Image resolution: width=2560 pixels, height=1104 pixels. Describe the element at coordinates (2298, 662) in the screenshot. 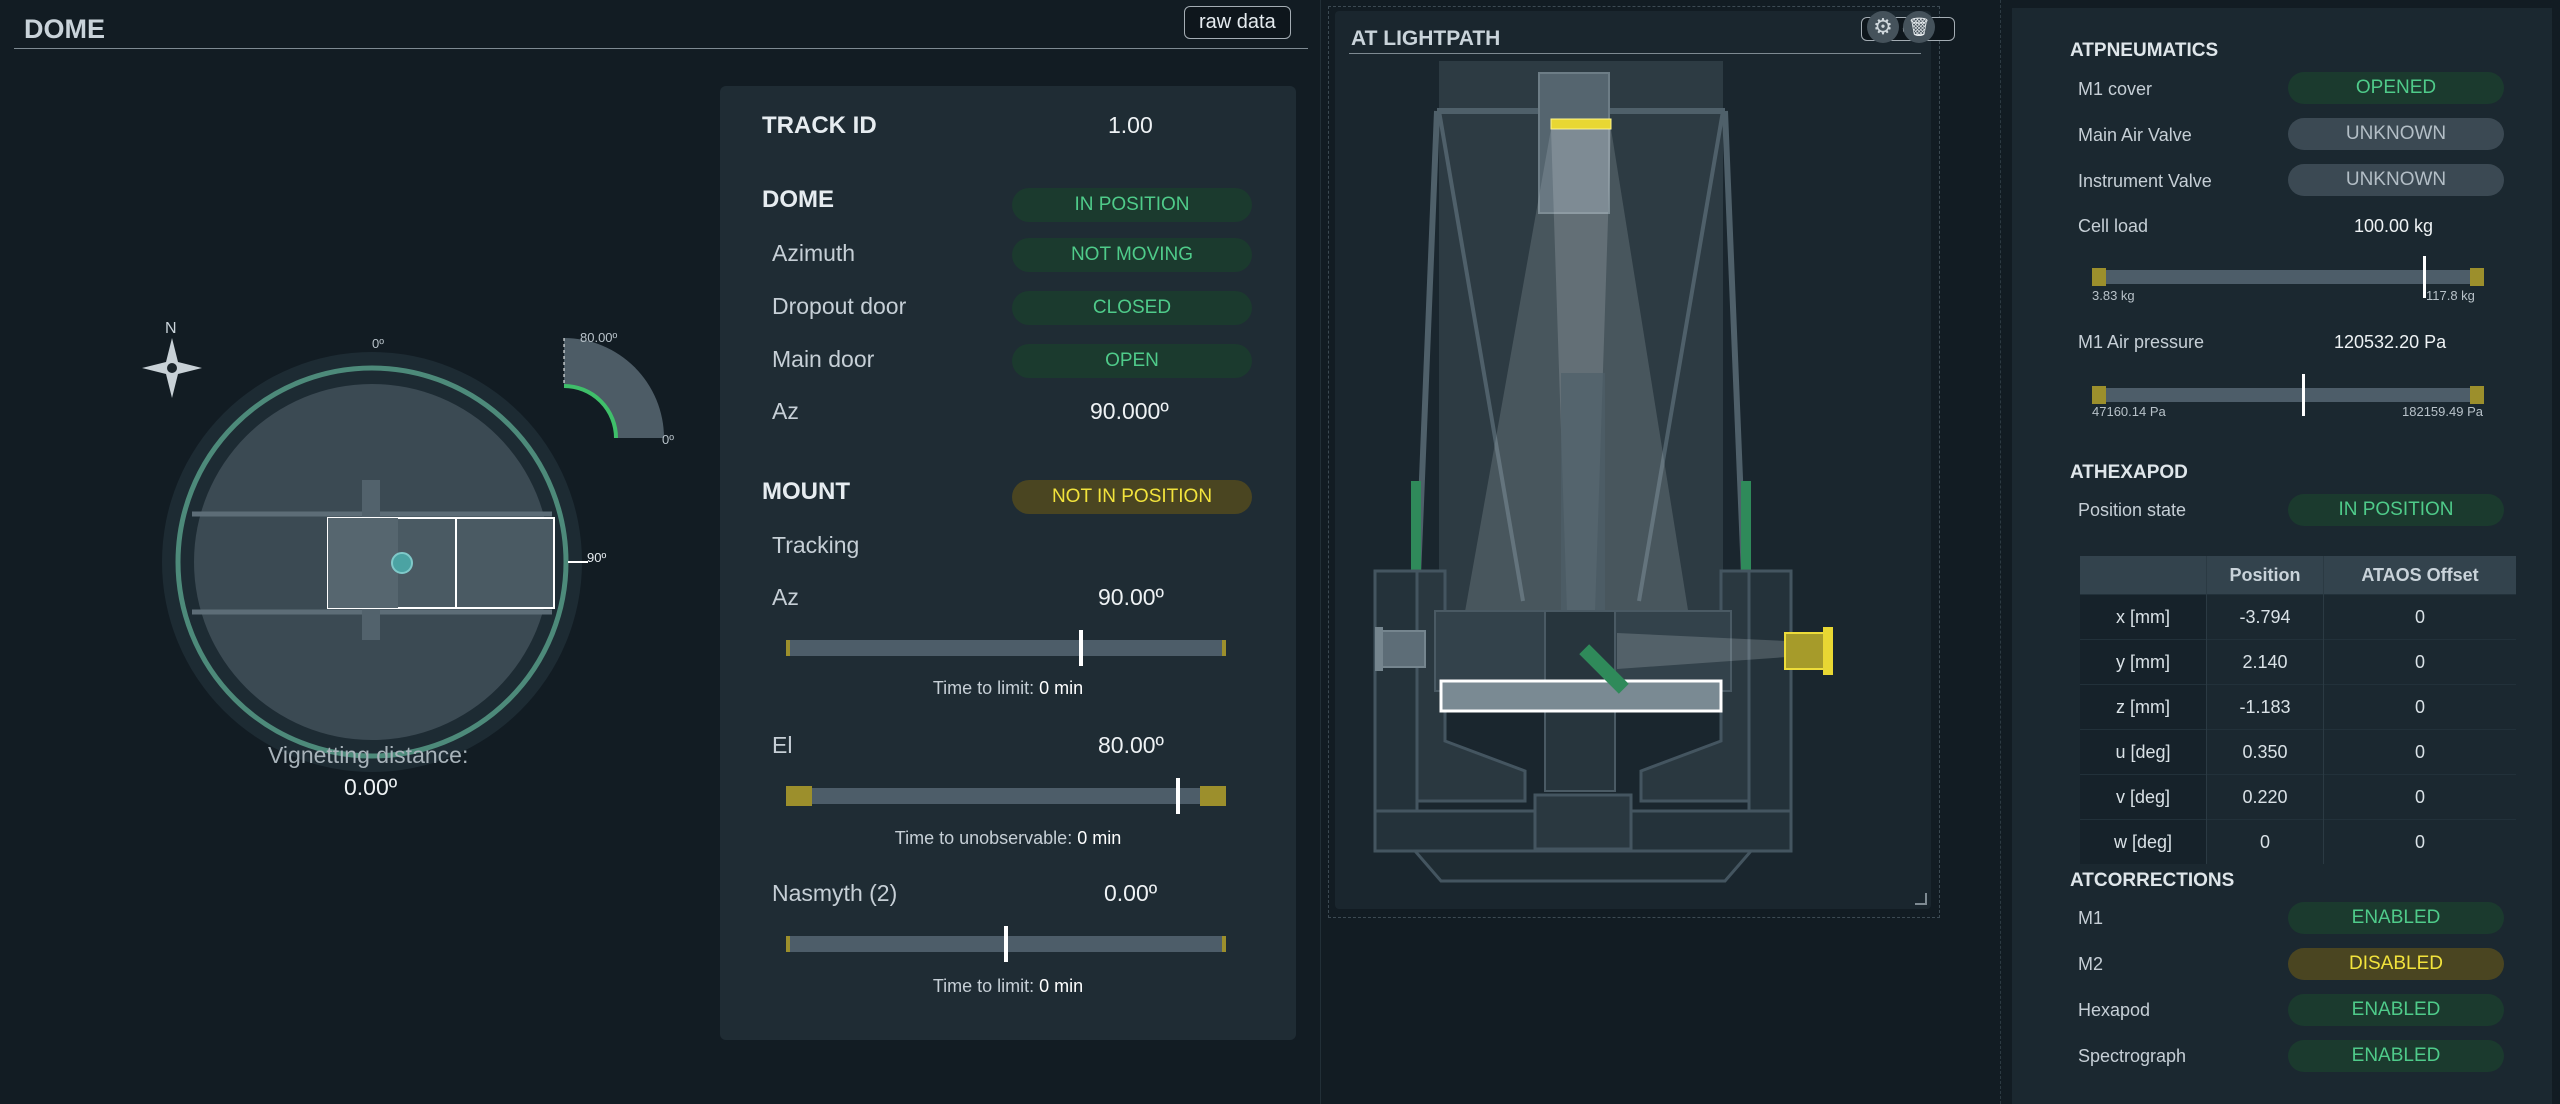

I see `table-row: y [mm] 2.140 0` at that location.